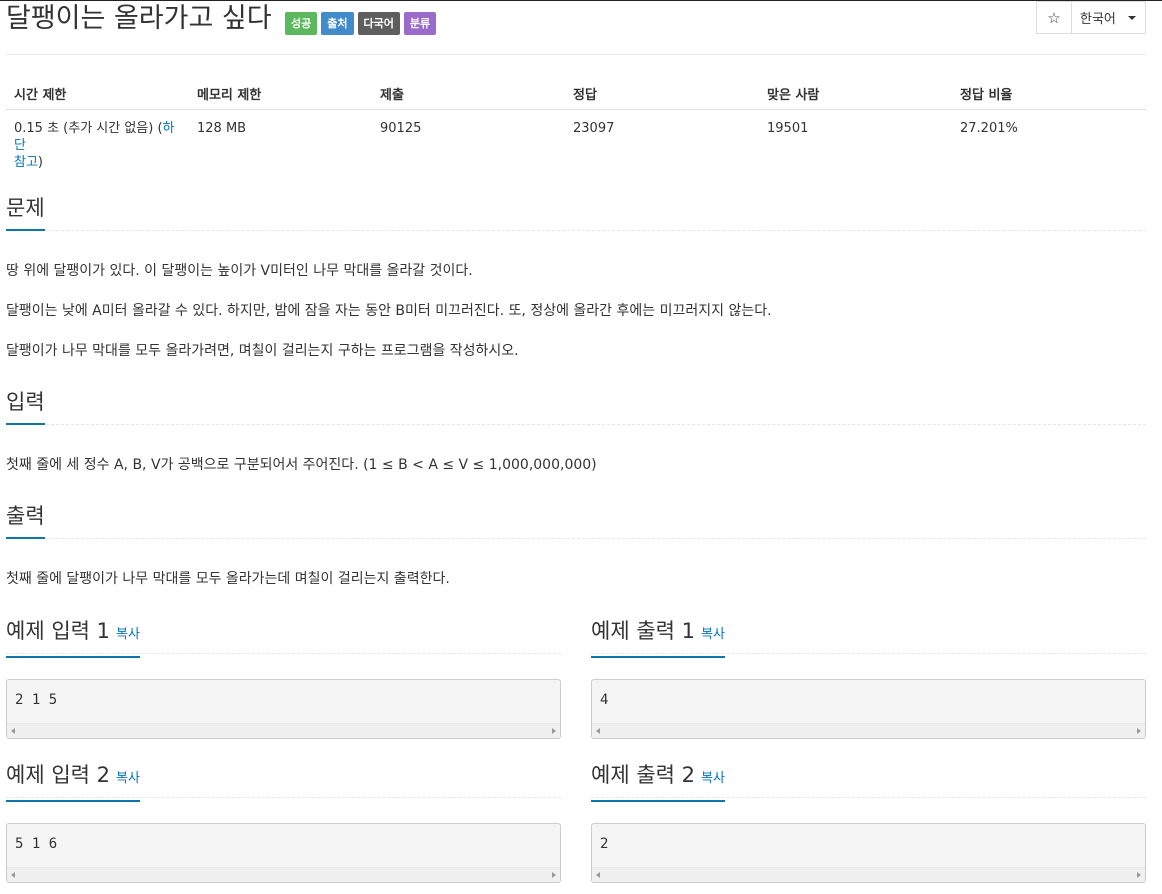 The height and width of the screenshot is (894, 1162). What do you see at coordinates (662, 95) in the screenshot?
I see `header-accepted: 정답` at bounding box center [662, 95].